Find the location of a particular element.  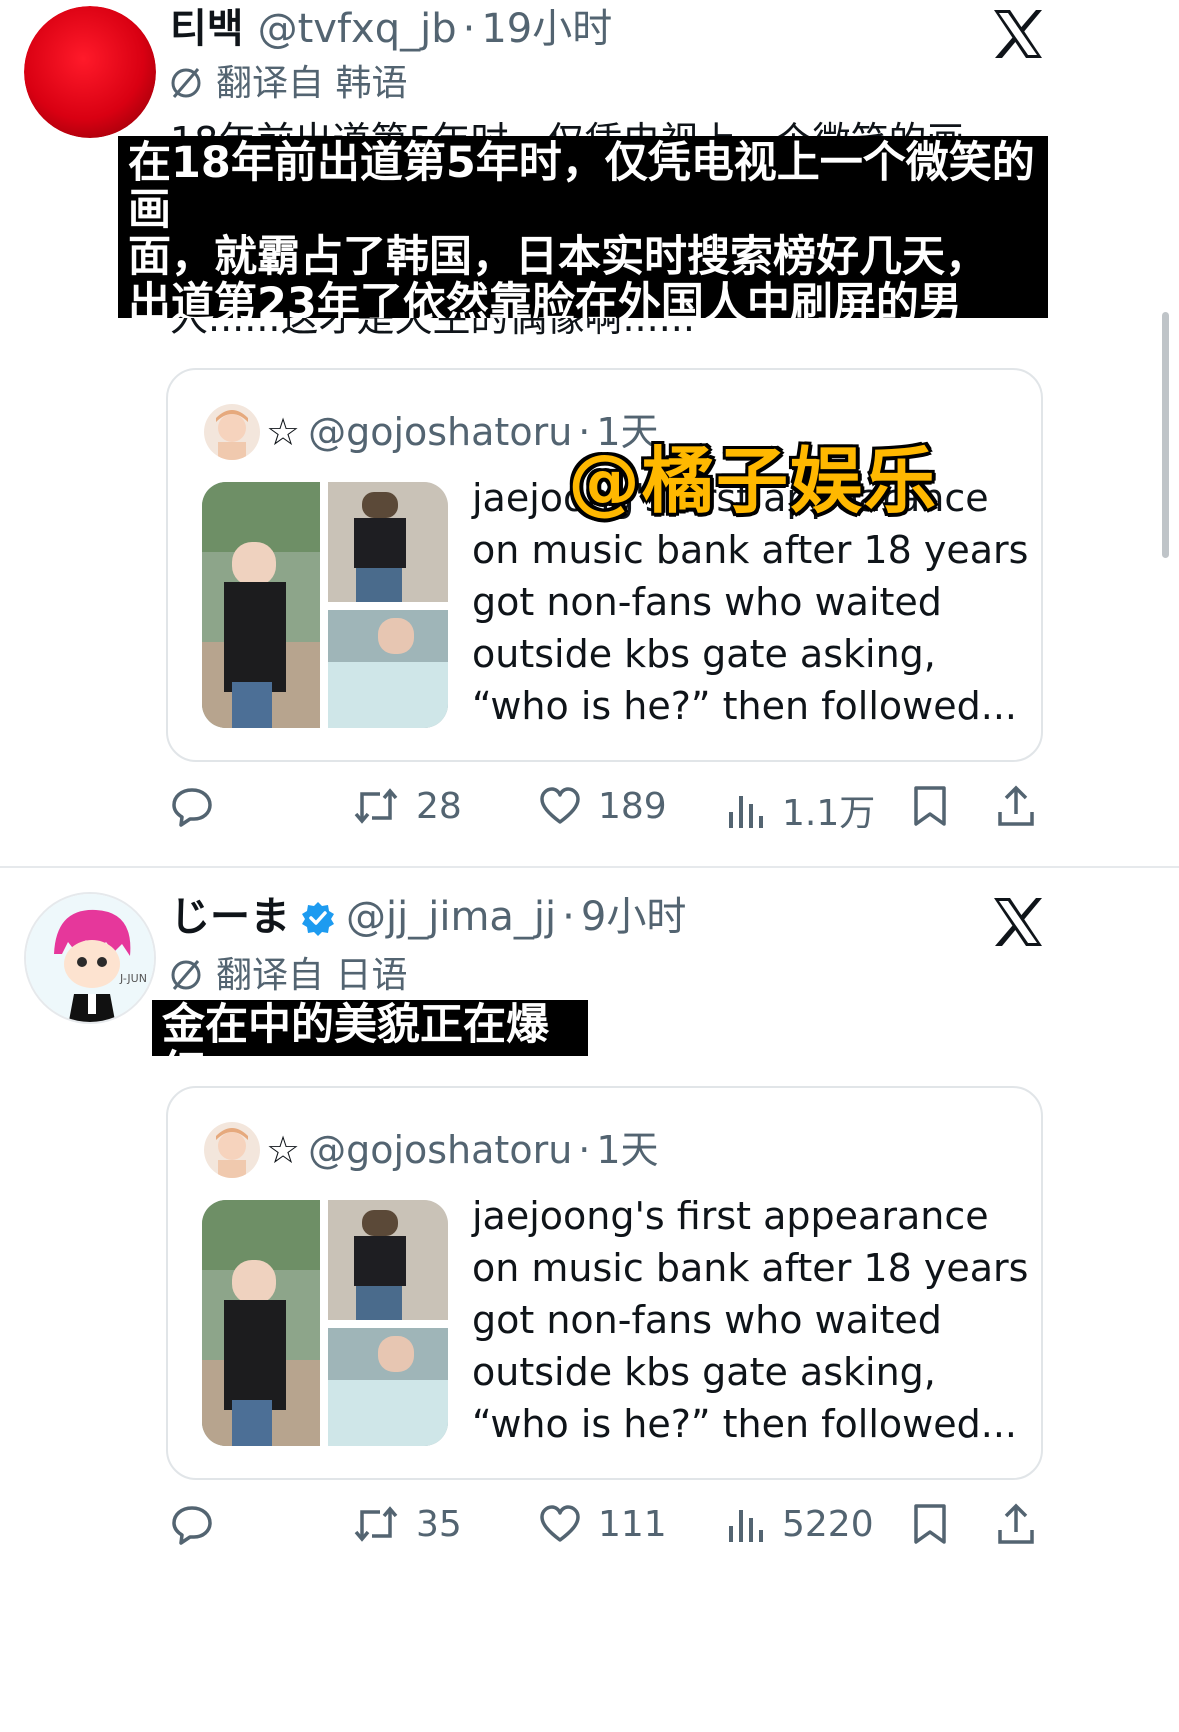

timestamp: 19小时 is located at coordinates (546, 29).